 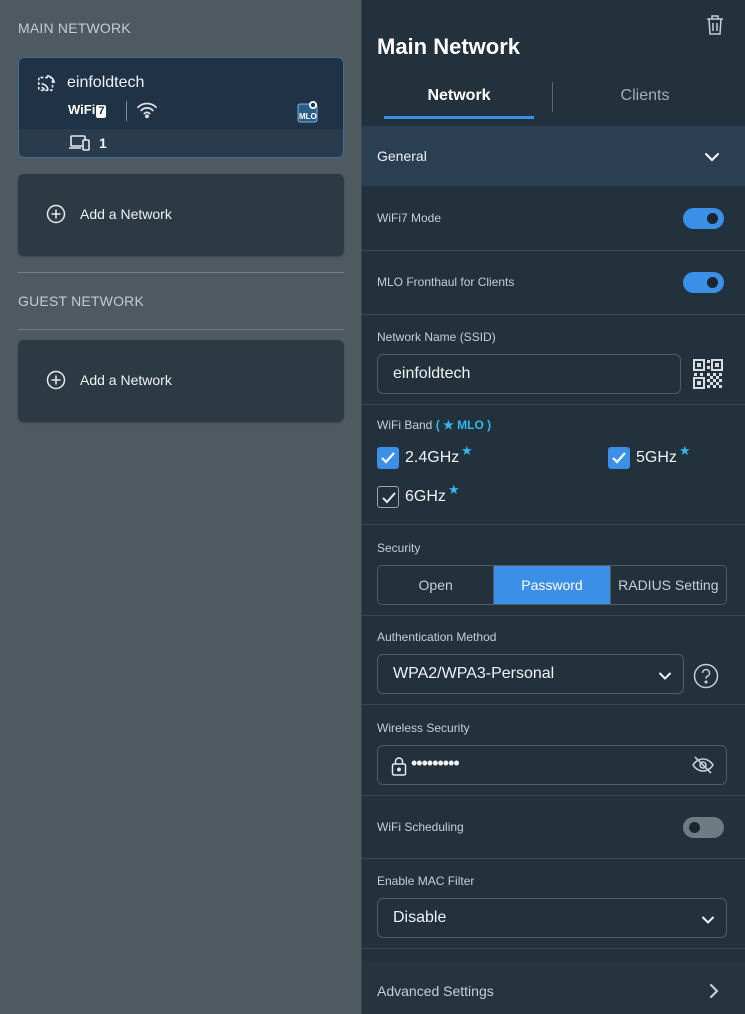 What do you see at coordinates (126, 111) in the screenshot?
I see `badge-divider` at bounding box center [126, 111].